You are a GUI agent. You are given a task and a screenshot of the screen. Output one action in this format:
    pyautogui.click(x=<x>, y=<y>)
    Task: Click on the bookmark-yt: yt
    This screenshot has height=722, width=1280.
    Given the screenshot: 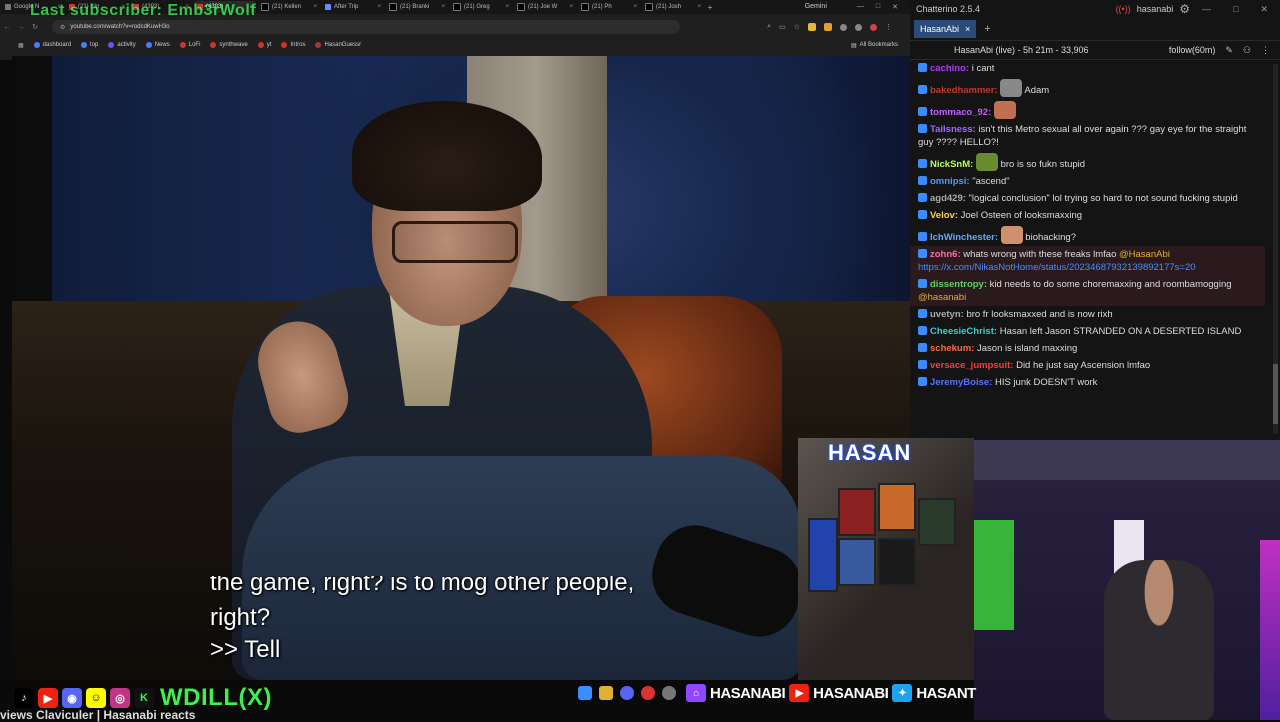 What is the action you would take?
    pyautogui.click(x=264, y=45)
    